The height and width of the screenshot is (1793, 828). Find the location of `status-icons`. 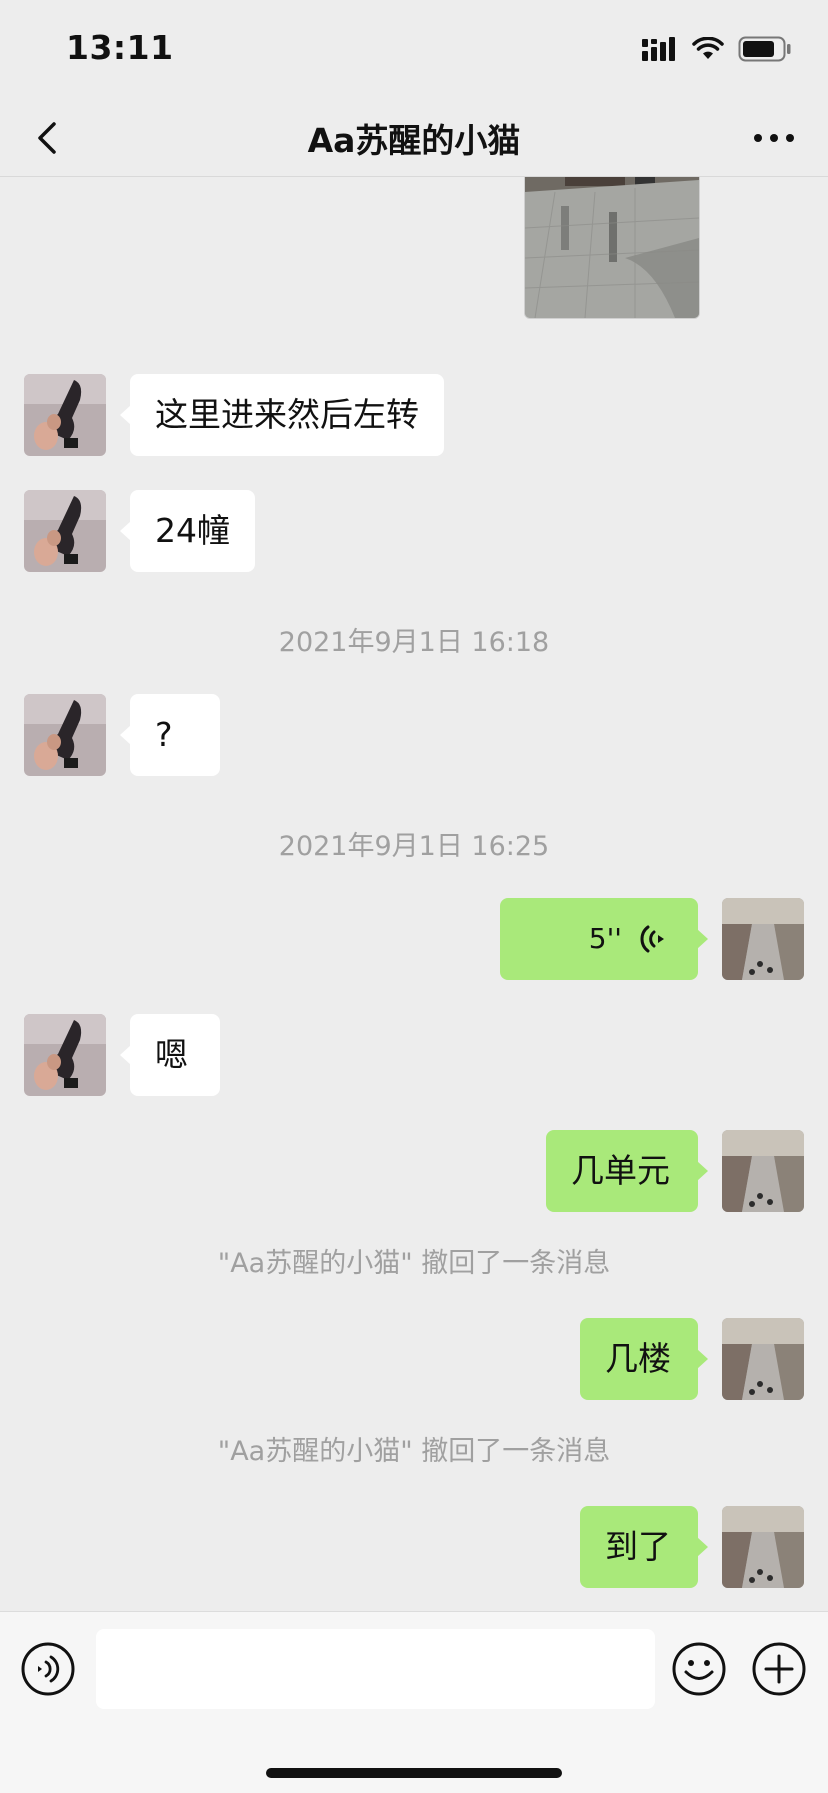

status-icons is located at coordinates (717, 49).